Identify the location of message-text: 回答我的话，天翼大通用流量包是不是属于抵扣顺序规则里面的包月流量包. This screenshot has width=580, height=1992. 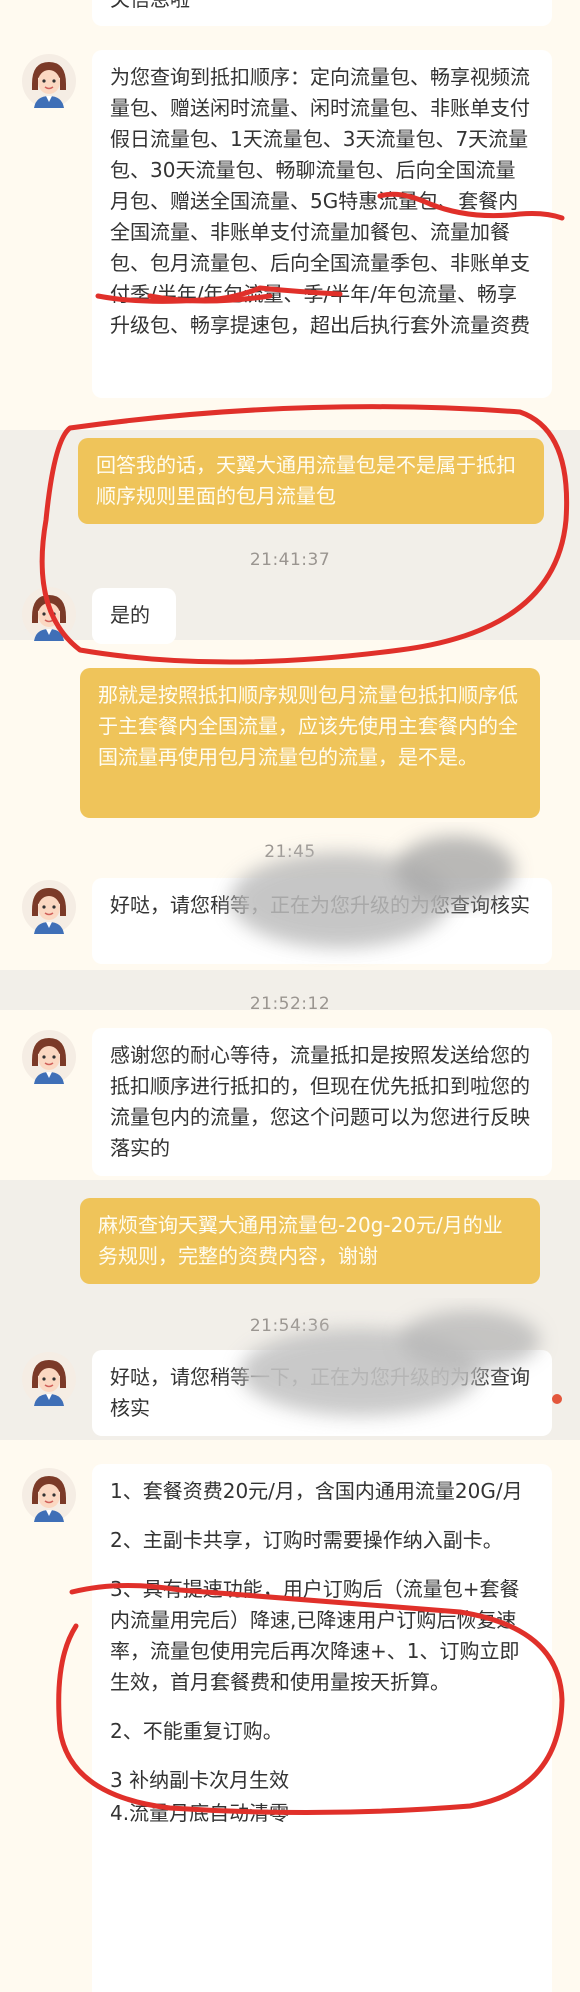
(306, 480).